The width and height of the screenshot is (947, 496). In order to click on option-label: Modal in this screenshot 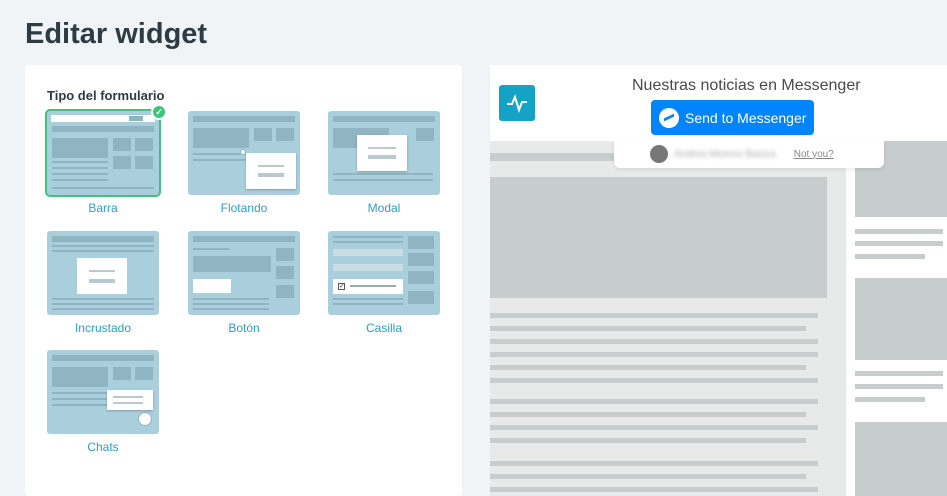, I will do `click(384, 208)`.